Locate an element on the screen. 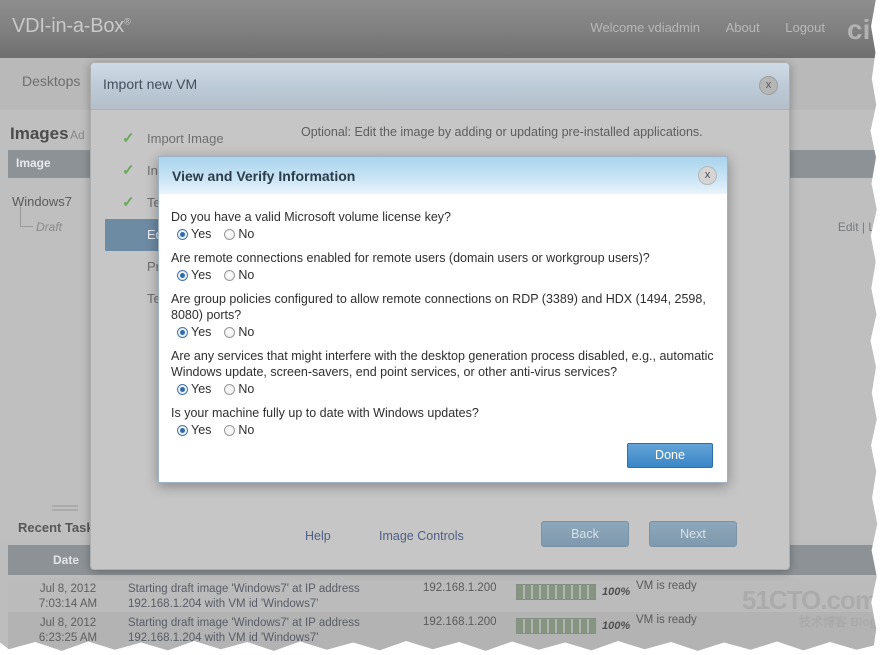 The width and height of the screenshot is (883, 655). recent-tasks-title: Recent Tasks is located at coordinates (59, 527).